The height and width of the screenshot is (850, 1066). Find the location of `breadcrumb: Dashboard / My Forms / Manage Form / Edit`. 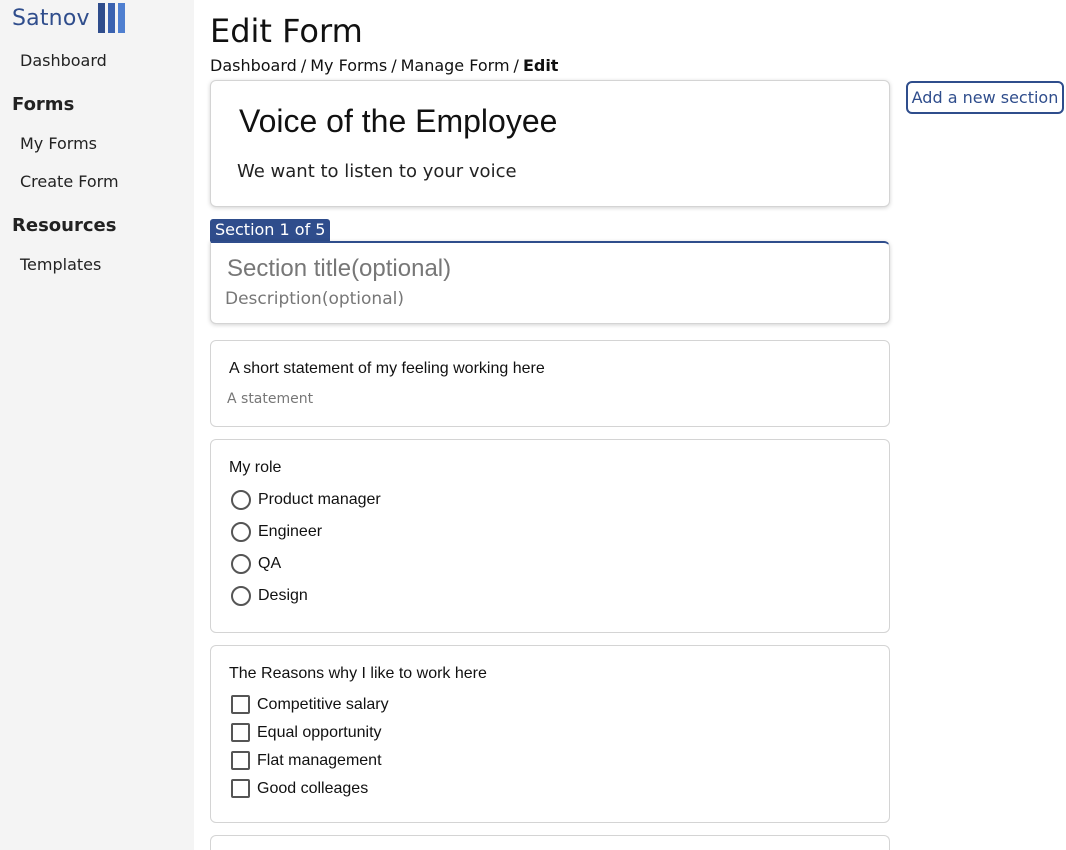

breadcrumb: Dashboard / My Forms / Manage Form / Edit is located at coordinates (384, 65).